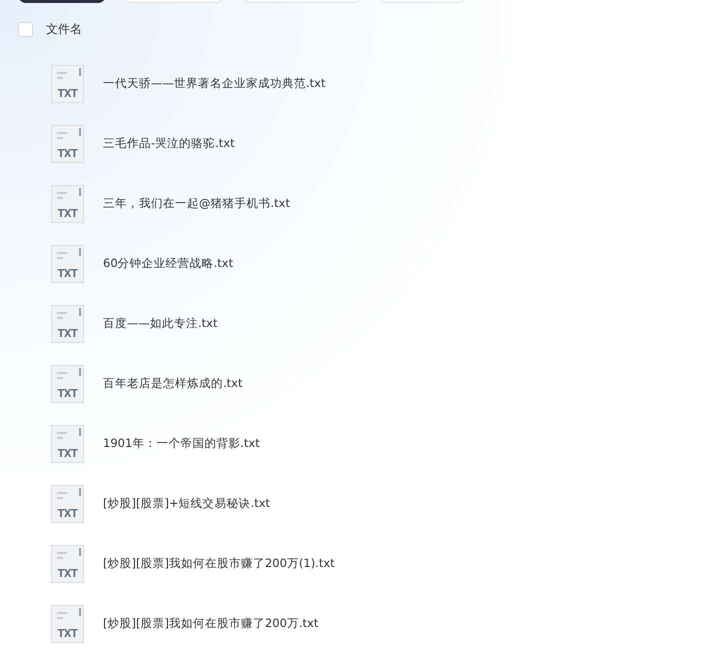 Image resolution: width=703 pixels, height=651 pixels. Describe the element at coordinates (25, 29) in the screenshot. I see `select-all-checkbox` at that location.